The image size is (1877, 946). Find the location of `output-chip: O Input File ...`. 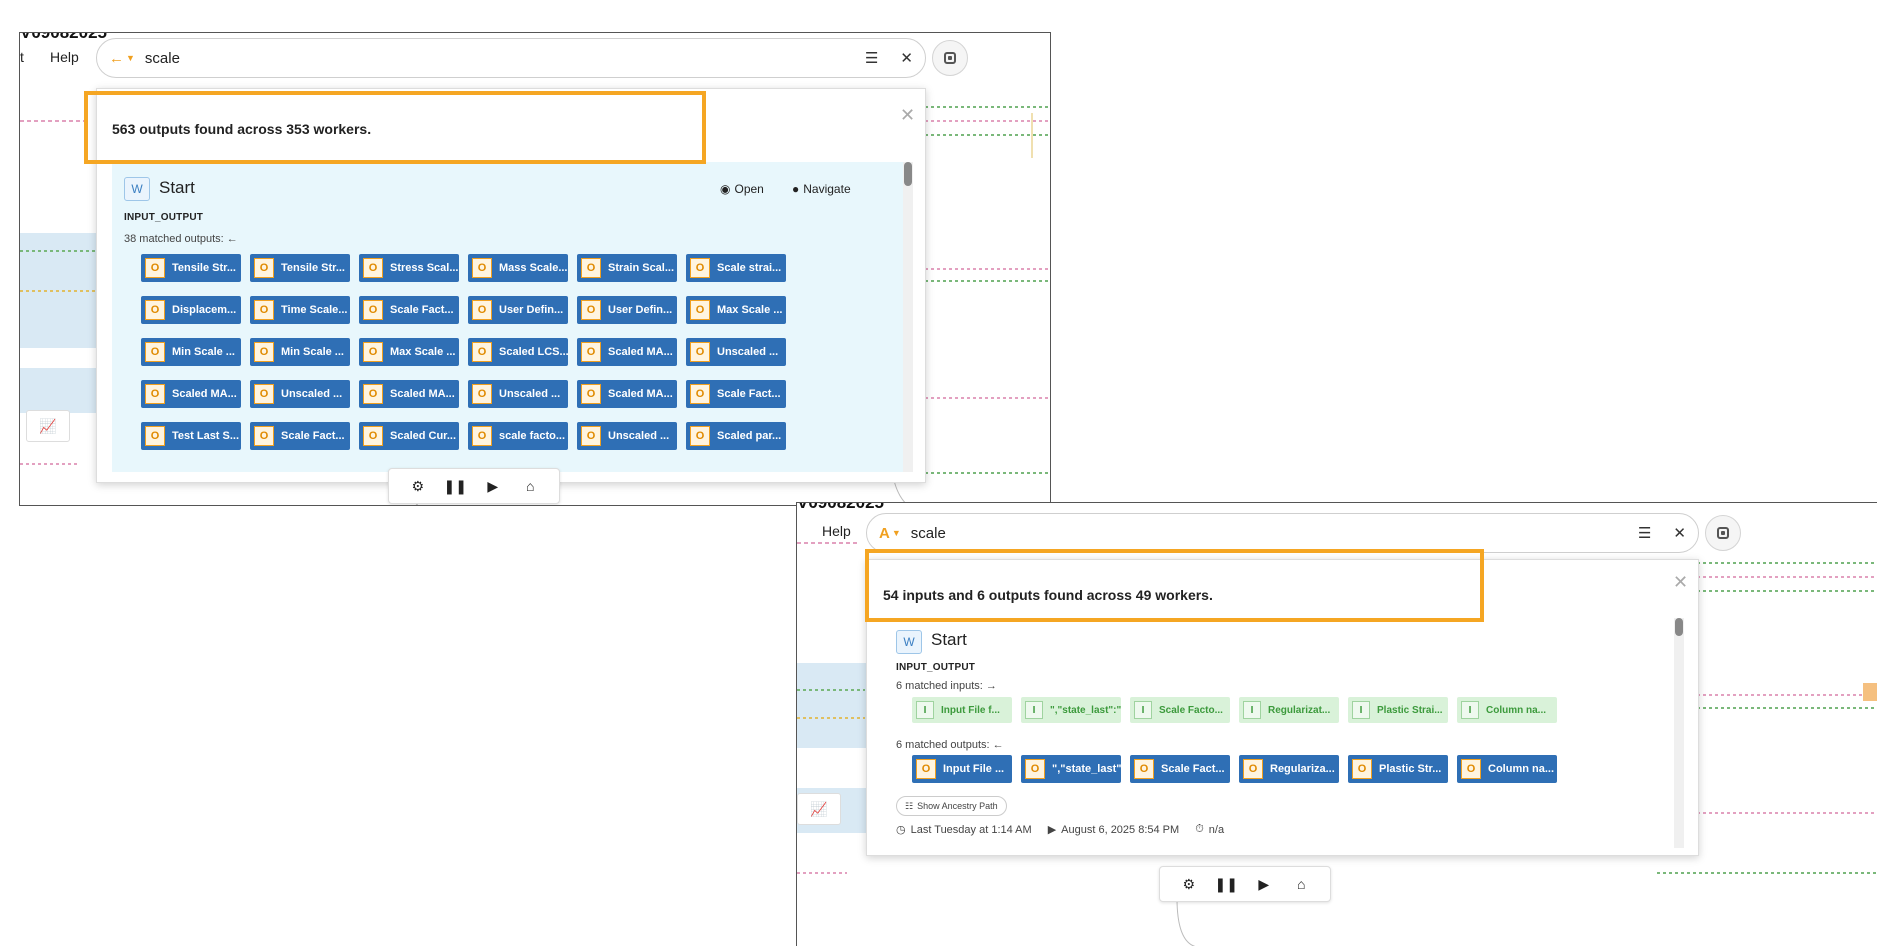

output-chip: O Input File ... is located at coordinates (962, 769).